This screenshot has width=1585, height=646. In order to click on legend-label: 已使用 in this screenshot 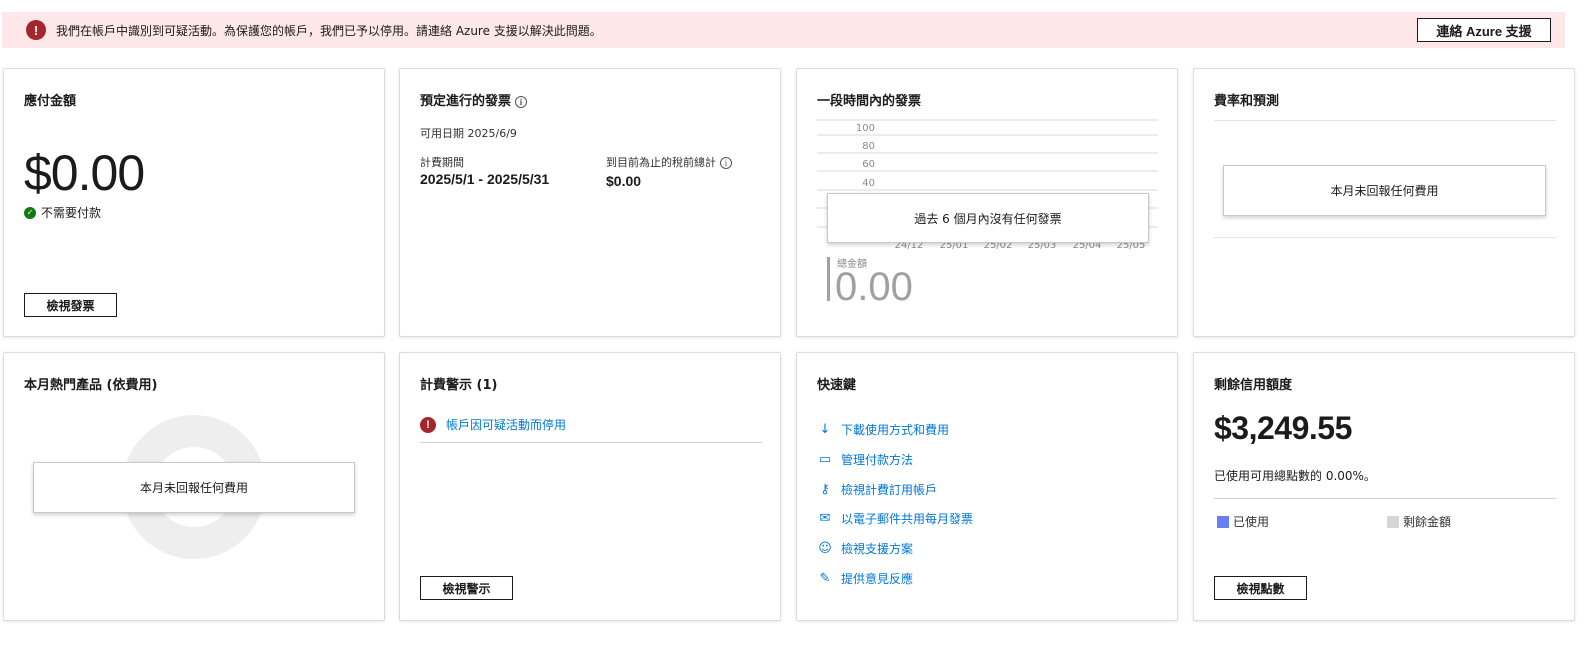, I will do `click(1251, 522)`.